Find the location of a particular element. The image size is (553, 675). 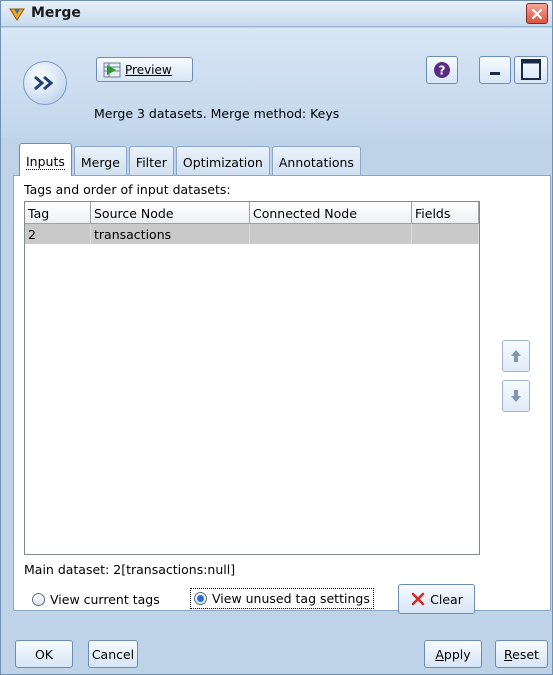

help-button: ? is located at coordinates (442, 70).